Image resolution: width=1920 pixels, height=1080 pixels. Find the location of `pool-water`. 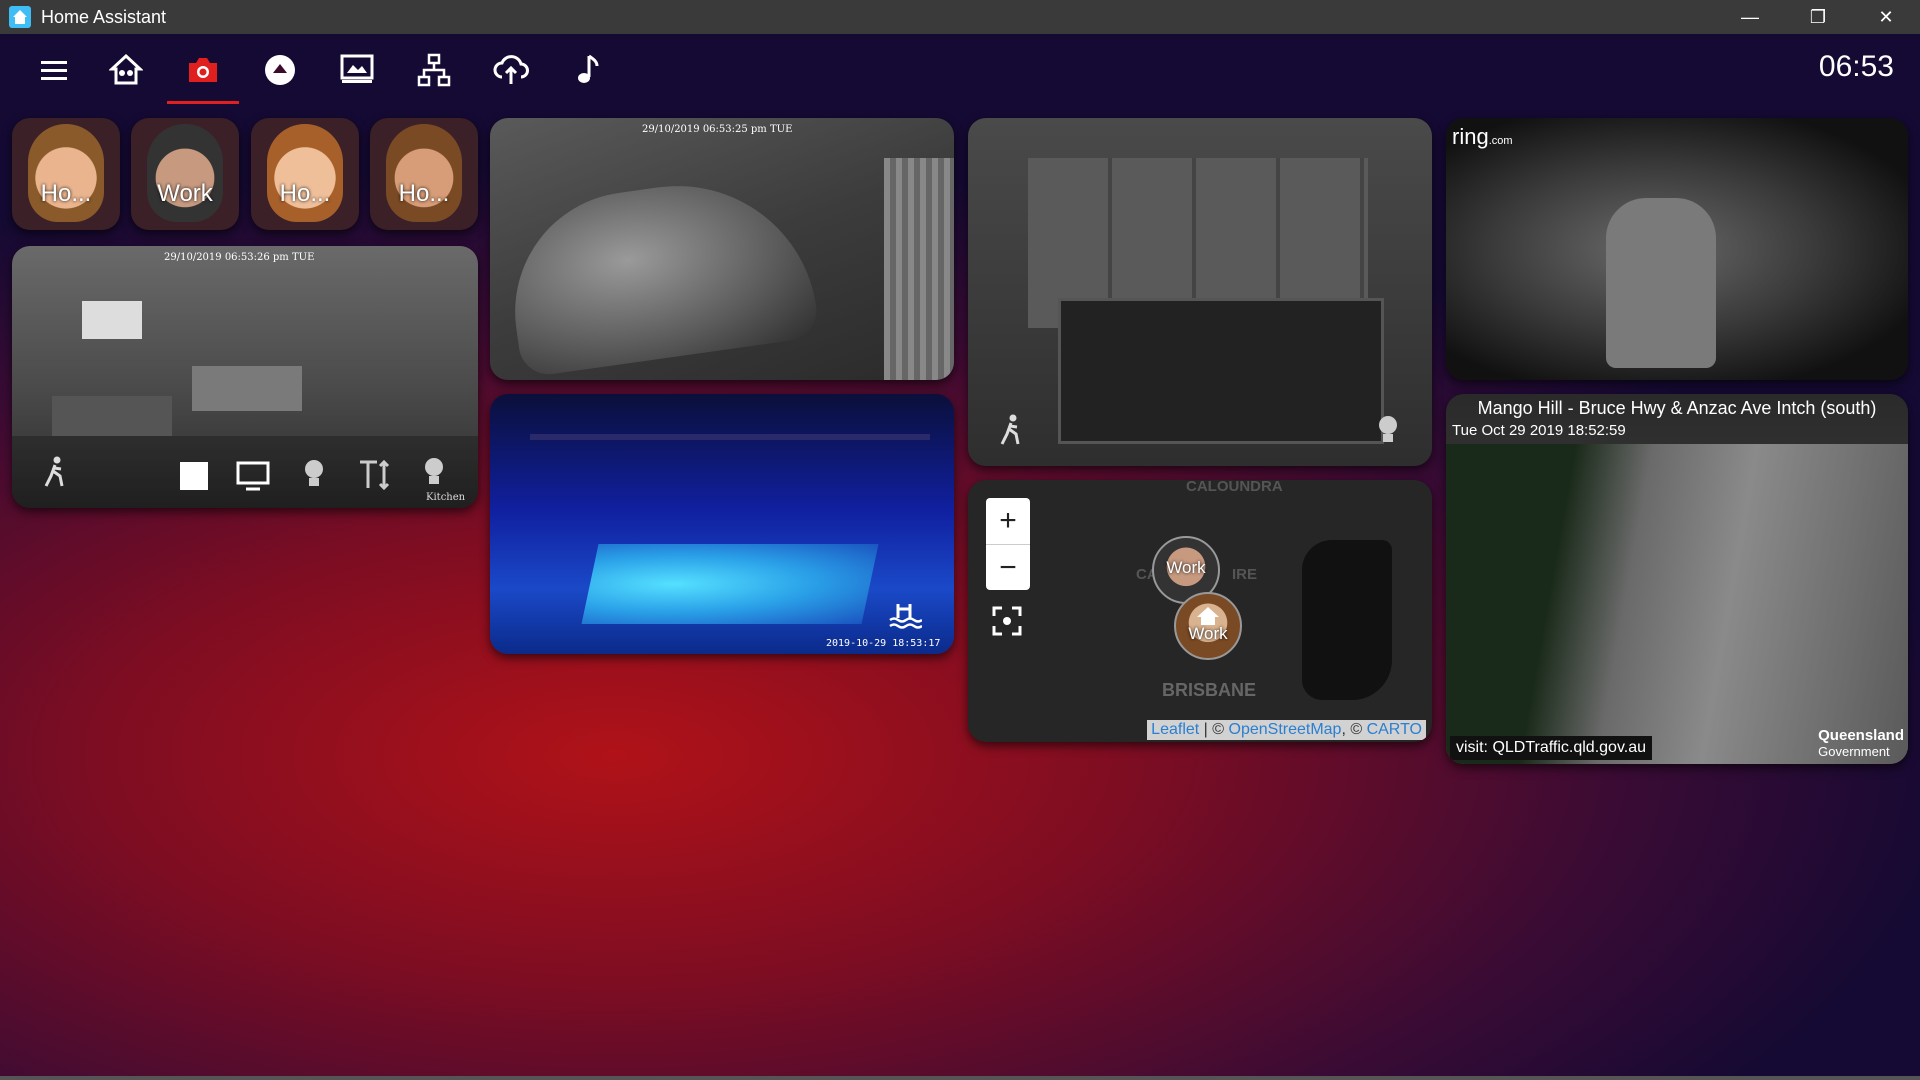

pool-water is located at coordinates (730, 584).